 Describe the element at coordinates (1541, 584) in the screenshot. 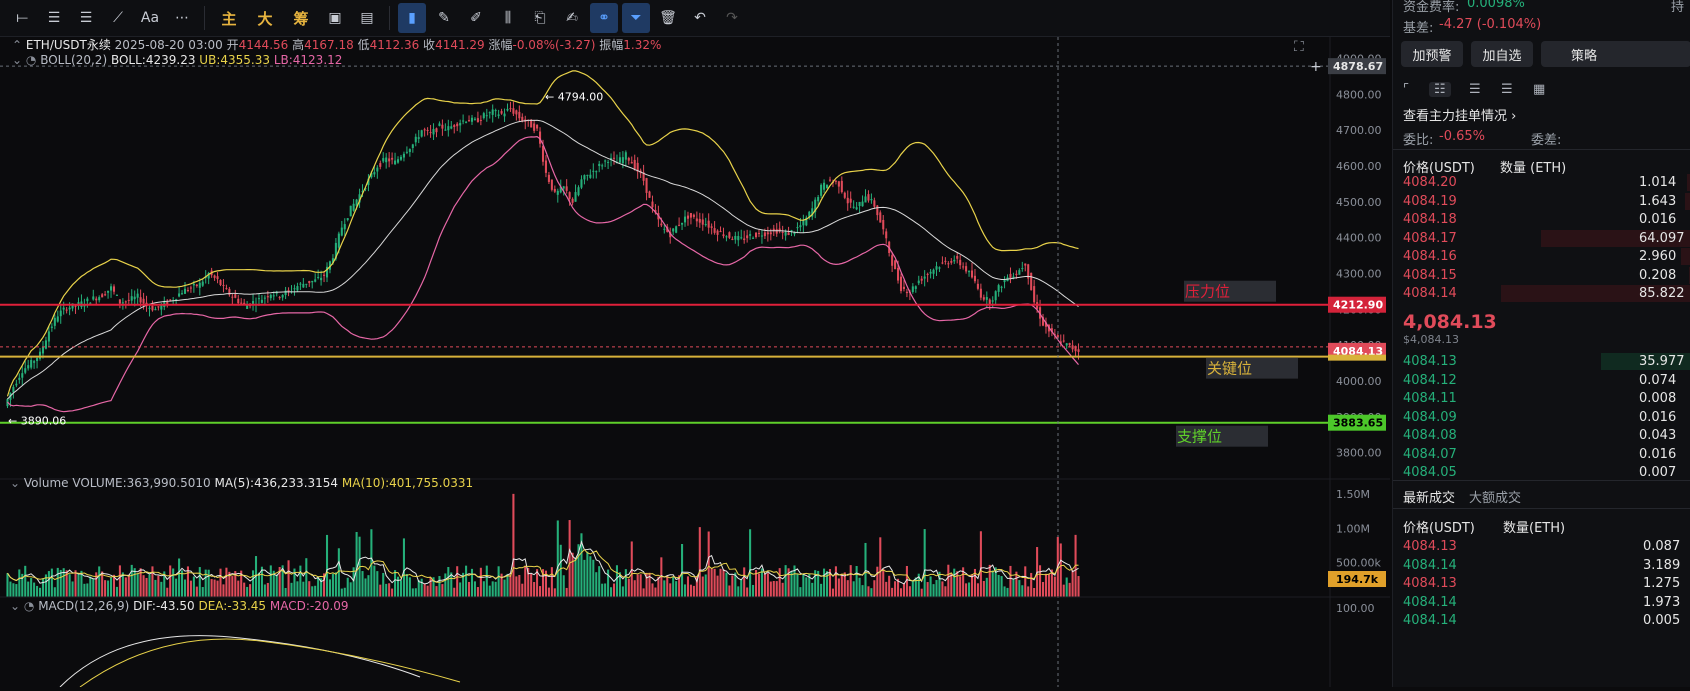

I see `trade-row: 4084.13 1.275` at that location.